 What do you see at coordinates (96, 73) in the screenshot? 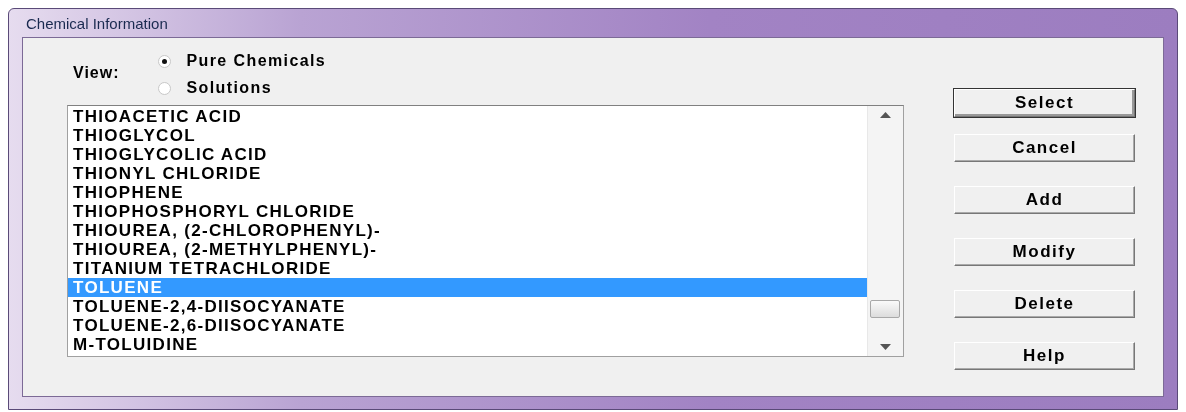
I see `view-label: View:` at bounding box center [96, 73].